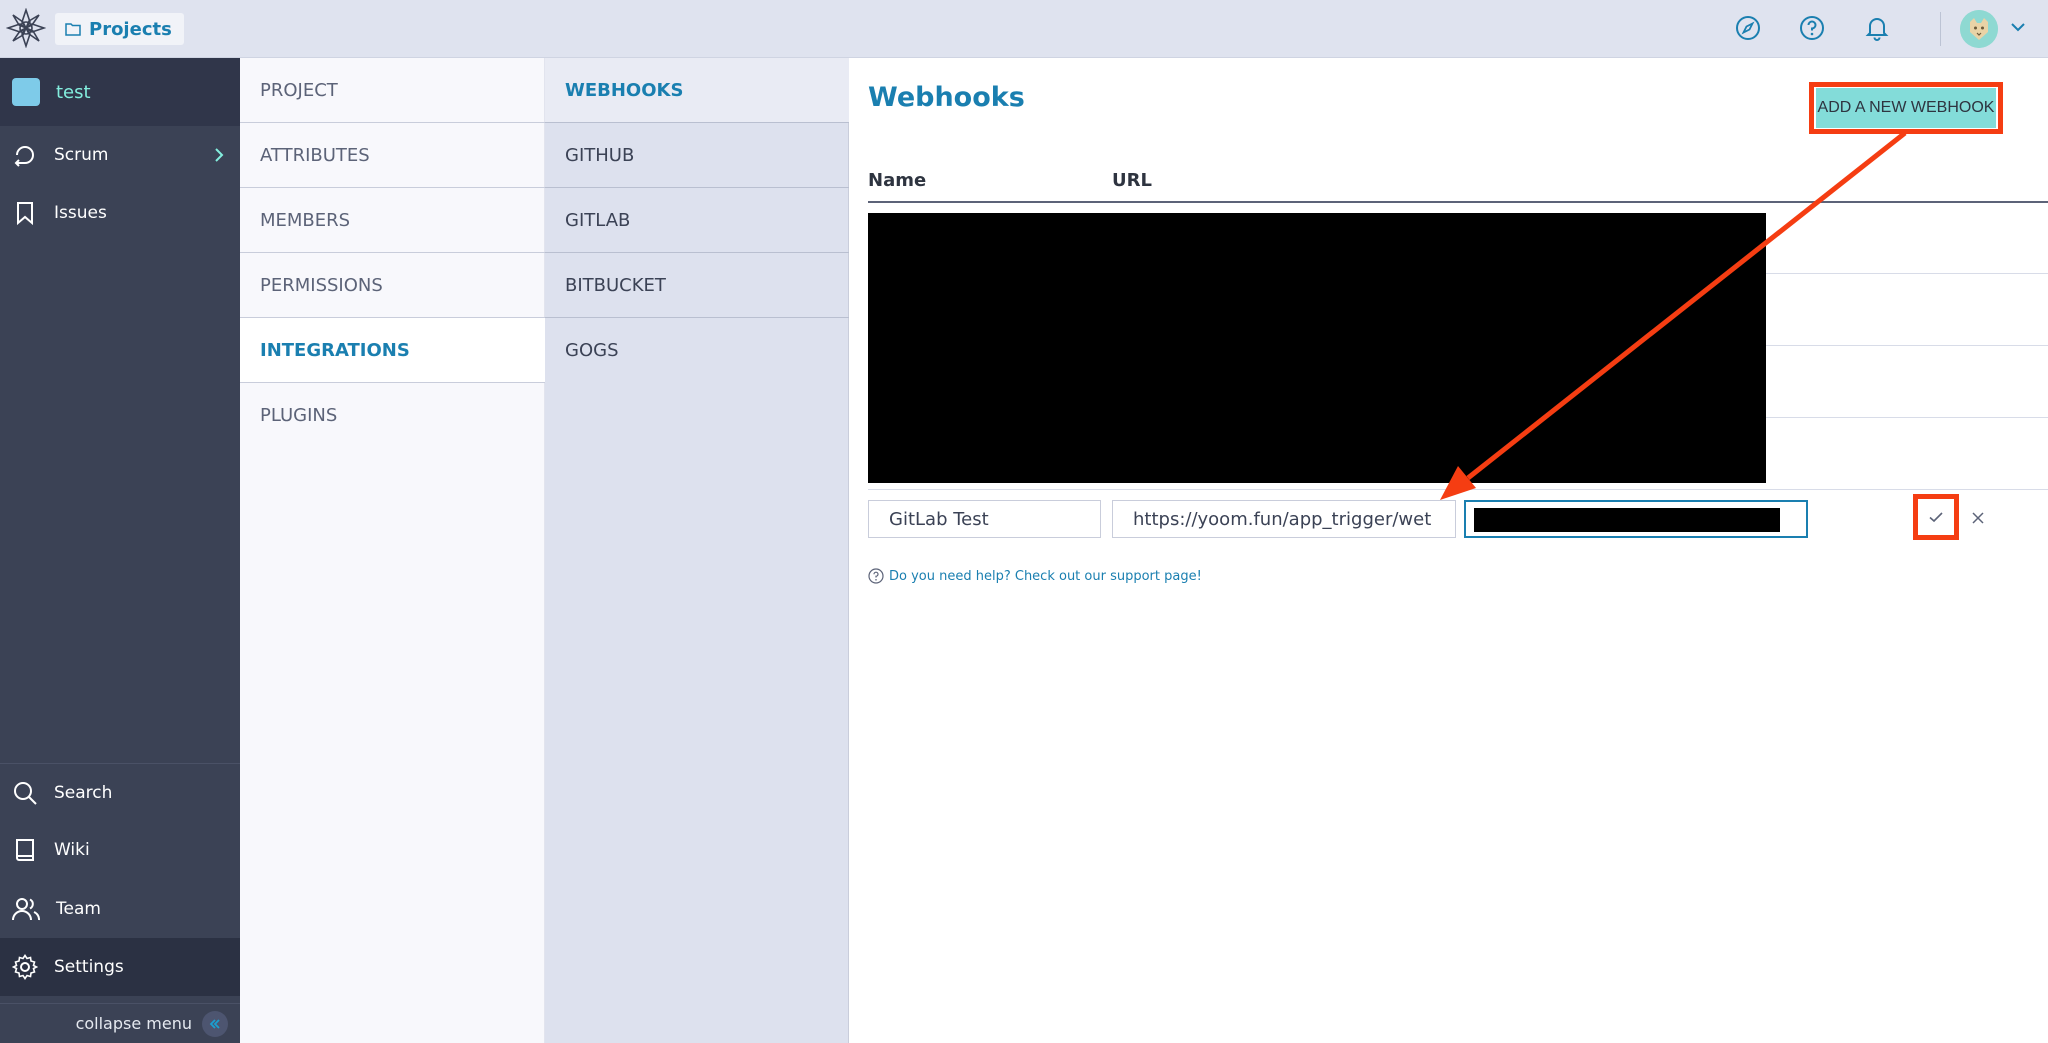  What do you see at coordinates (120, 850) in the screenshot?
I see `nav-item-wiki: Wiki` at bounding box center [120, 850].